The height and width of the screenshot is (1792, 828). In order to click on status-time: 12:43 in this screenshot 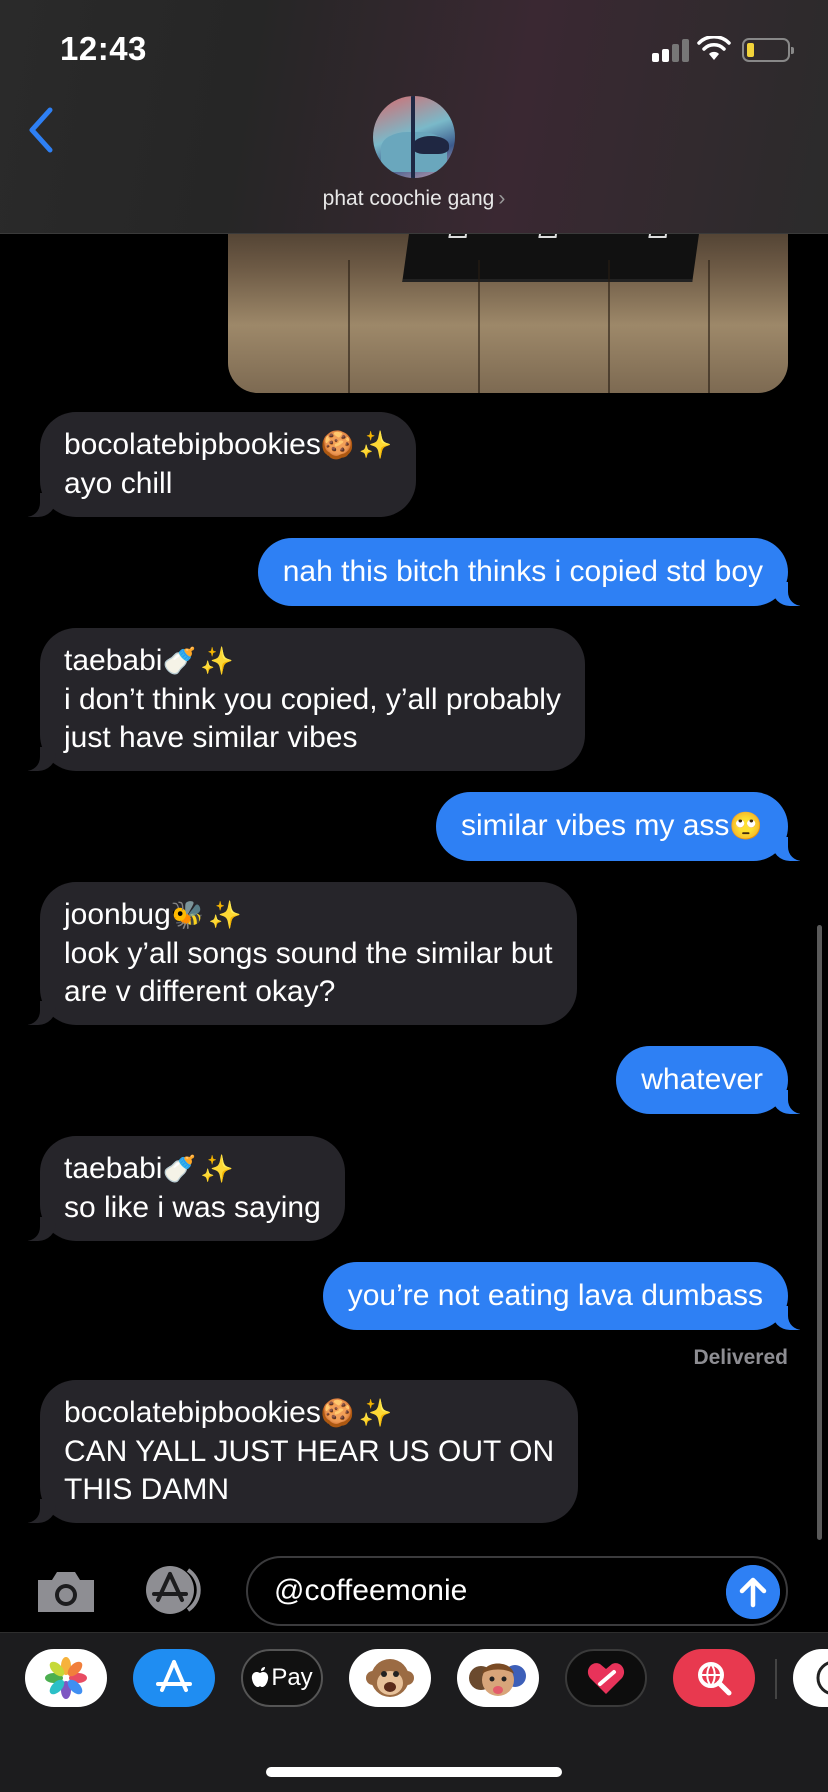, I will do `click(103, 48)`.